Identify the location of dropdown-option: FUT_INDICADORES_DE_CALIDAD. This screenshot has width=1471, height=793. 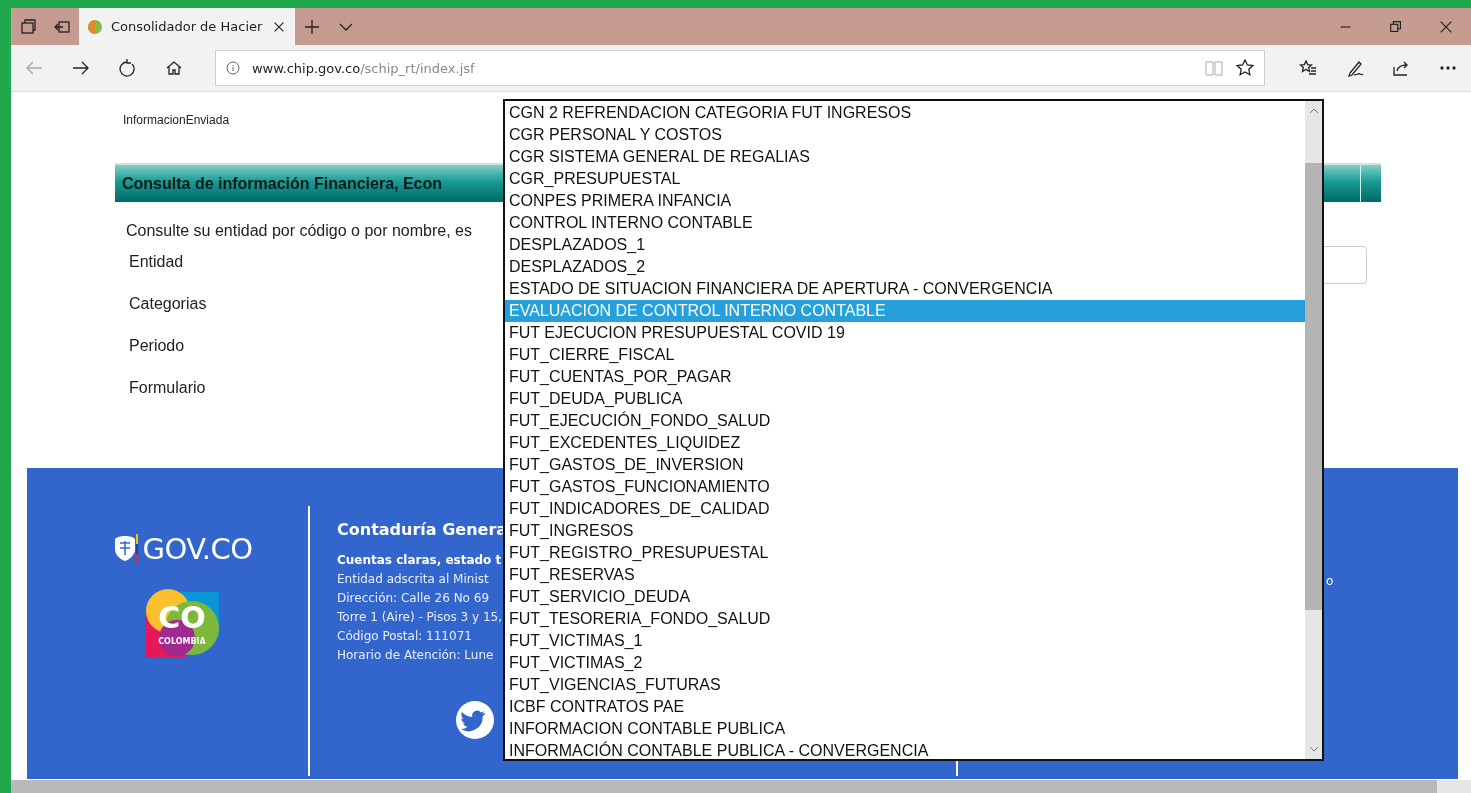
(905, 509).